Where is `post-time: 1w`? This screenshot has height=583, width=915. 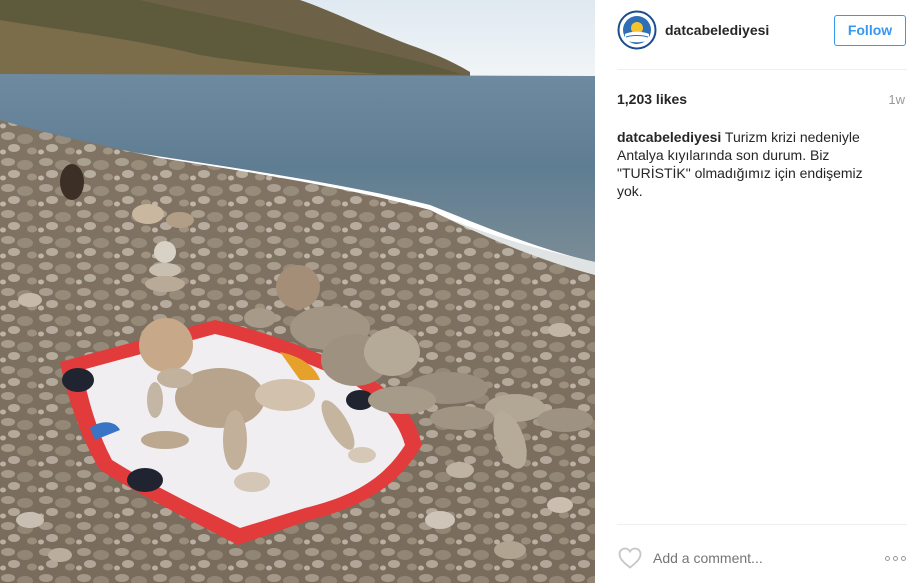 post-time: 1w is located at coordinates (896, 99).